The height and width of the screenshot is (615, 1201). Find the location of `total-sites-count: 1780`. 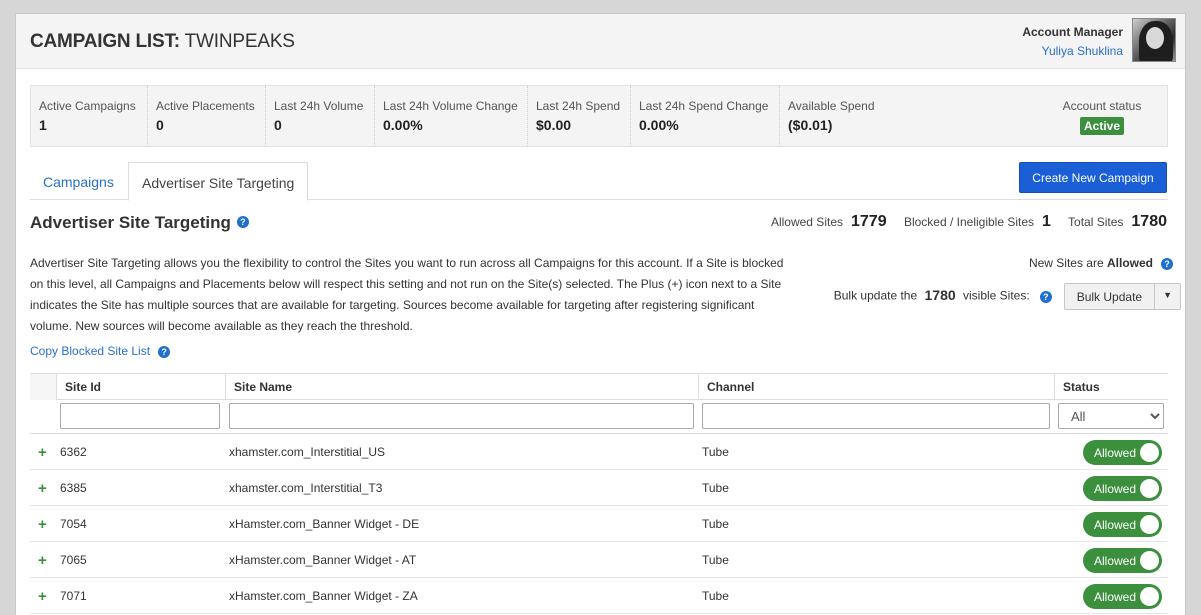

total-sites-count: 1780 is located at coordinates (1149, 221).